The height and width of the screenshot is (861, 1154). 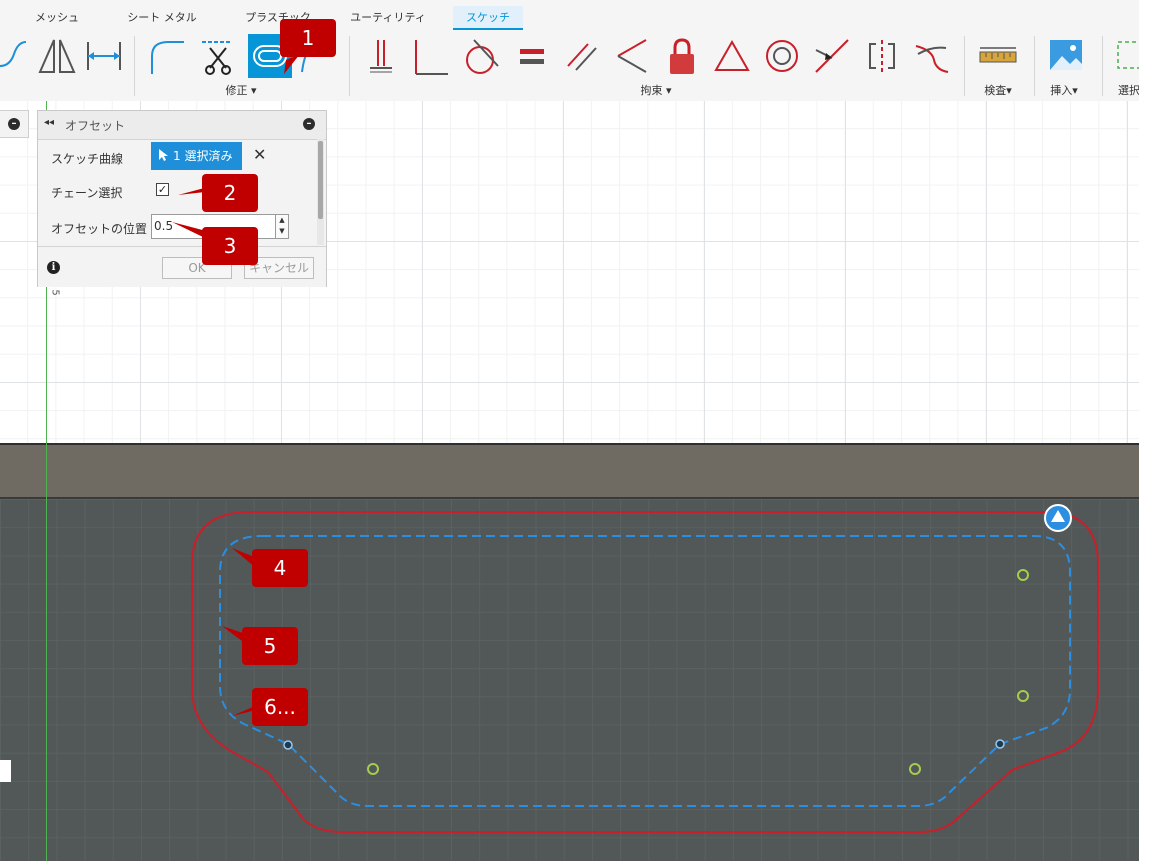 What do you see at coordinates (236, 385) in the screenshot?
I see `callout-pointers` at bounding box center [236, 385].